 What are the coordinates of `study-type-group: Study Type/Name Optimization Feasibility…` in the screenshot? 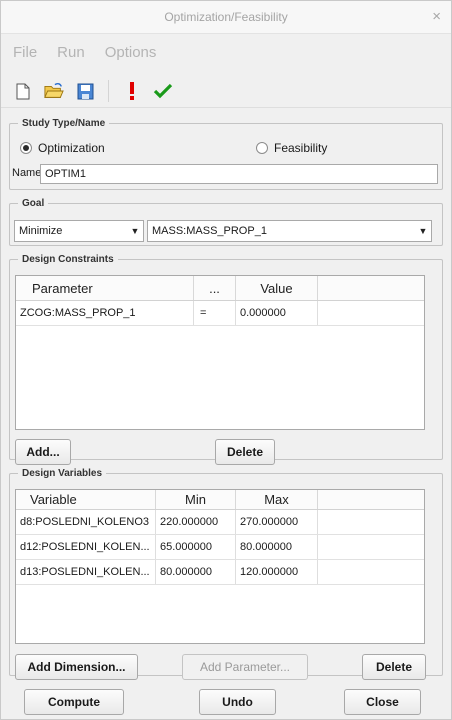 It's located at (226, 154).